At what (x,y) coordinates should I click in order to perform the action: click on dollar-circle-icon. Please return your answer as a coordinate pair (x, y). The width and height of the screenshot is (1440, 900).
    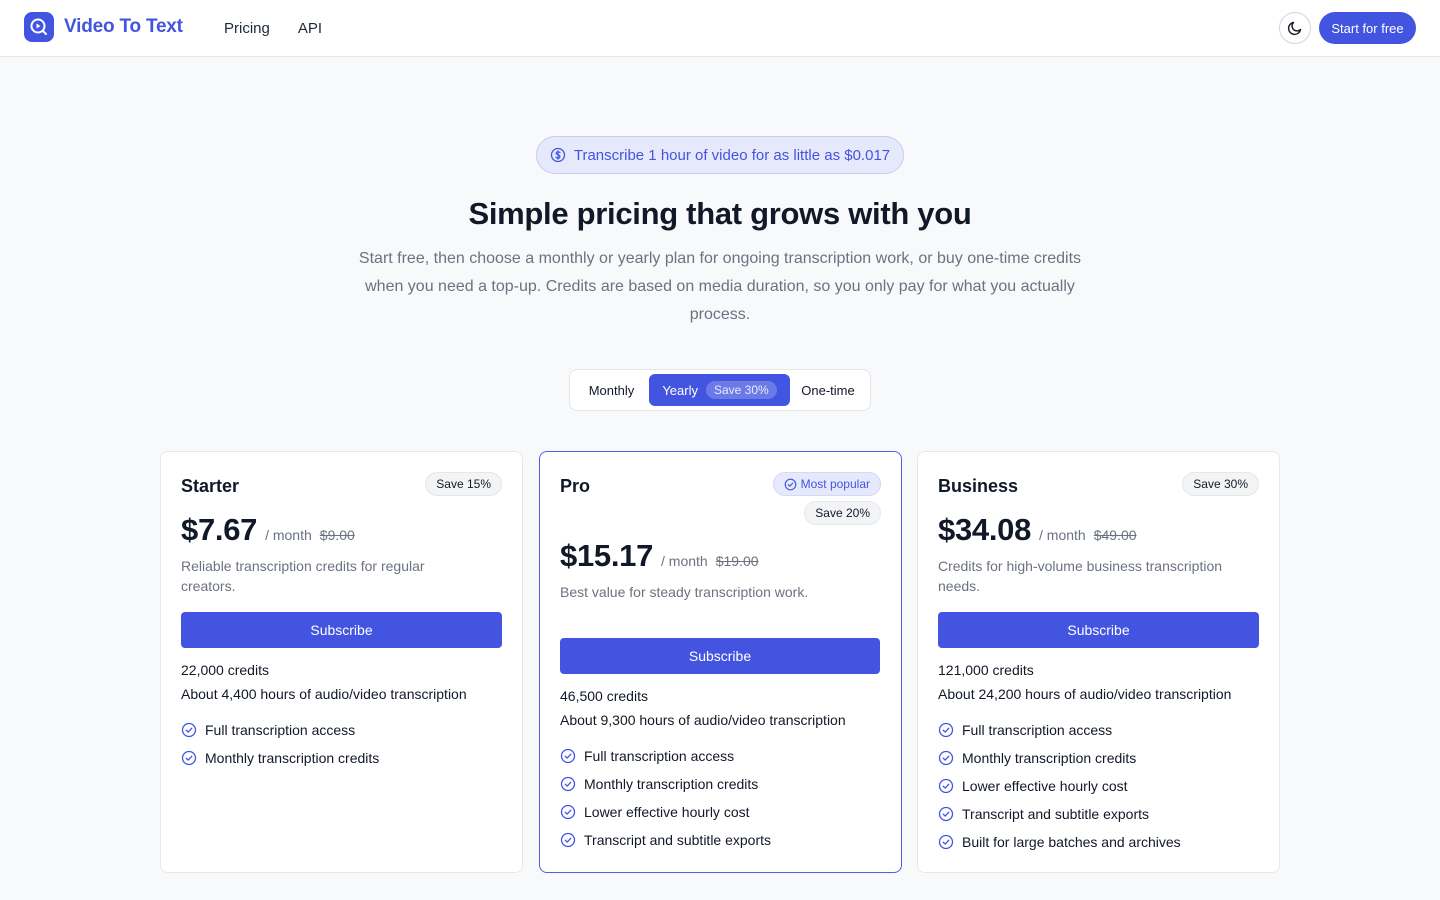
    Looking at the image, I should click on (557, 155).